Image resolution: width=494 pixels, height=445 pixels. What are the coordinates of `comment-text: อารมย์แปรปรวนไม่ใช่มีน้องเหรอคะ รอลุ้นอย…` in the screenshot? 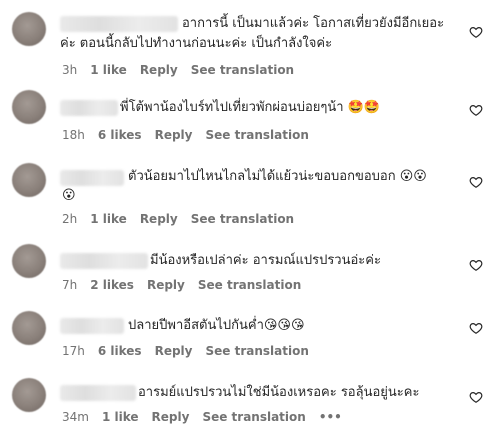 It's located at (279, 392).